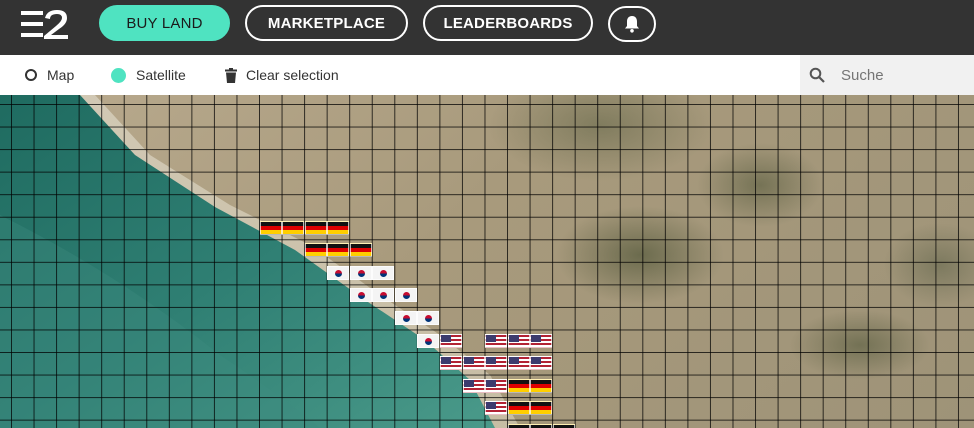  I want to click on map-view-option: Map, so click(49, 75).